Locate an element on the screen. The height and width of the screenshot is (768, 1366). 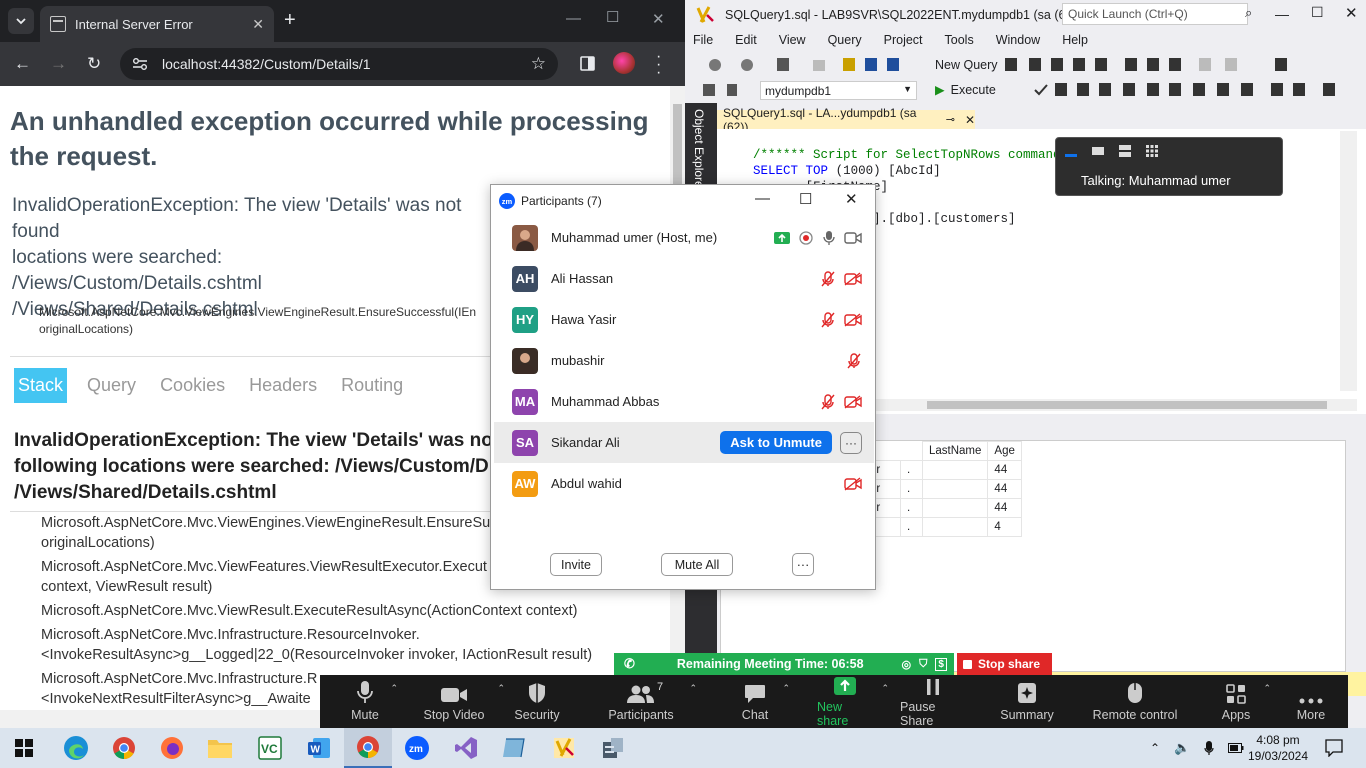
taskbar-vscode-community: VC is located at coordinates (270, 748).